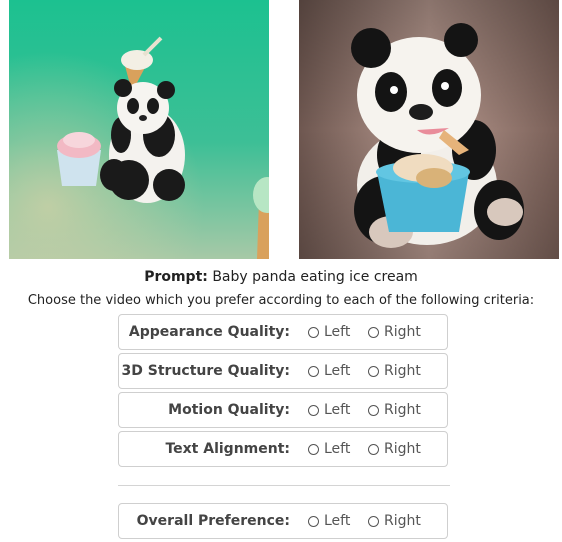 Image resolution: width=562 pixels, height=542 pixels. I want to click on prompt-value: Baby panda eating ice cream, so click(315, 277).